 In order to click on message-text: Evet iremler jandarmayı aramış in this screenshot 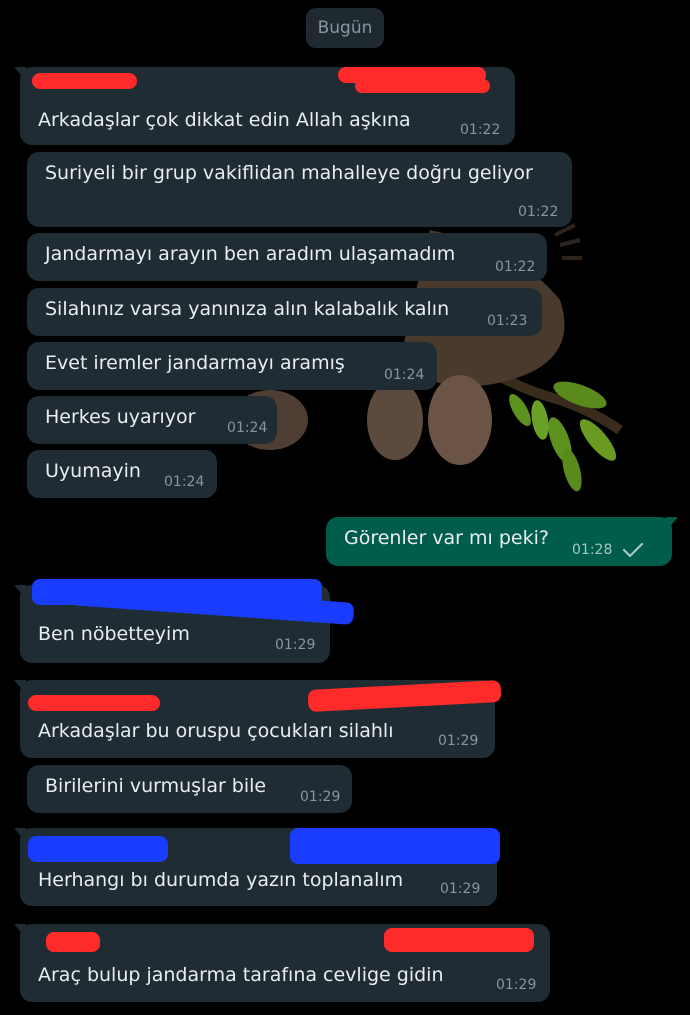, I will do `click(195, 363)`.